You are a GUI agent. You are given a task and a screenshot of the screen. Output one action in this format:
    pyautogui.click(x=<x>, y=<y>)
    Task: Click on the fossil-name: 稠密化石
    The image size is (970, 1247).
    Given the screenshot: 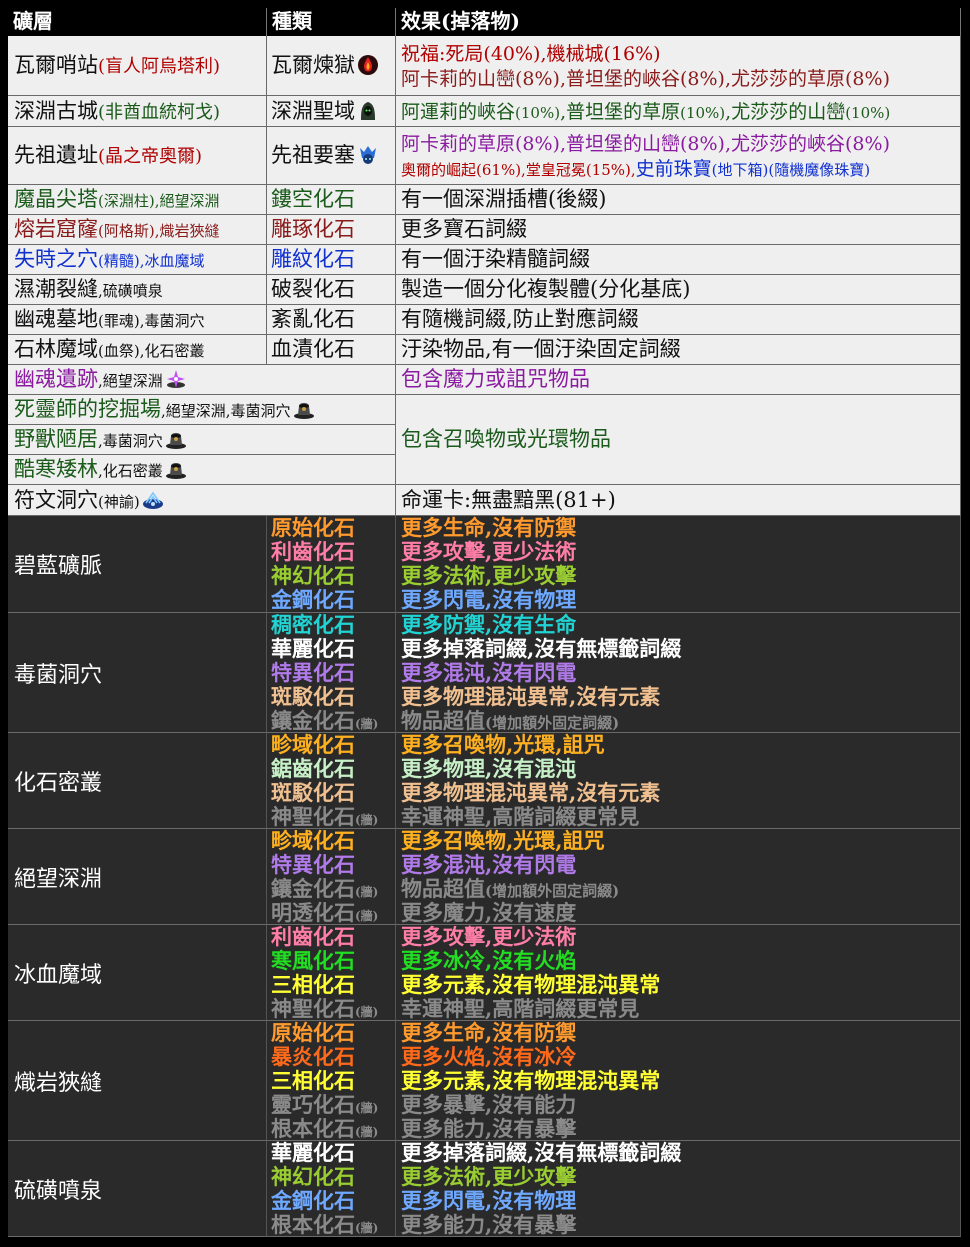 What is the action you would take?
    pyautogui.click(x=313, y=625)
    